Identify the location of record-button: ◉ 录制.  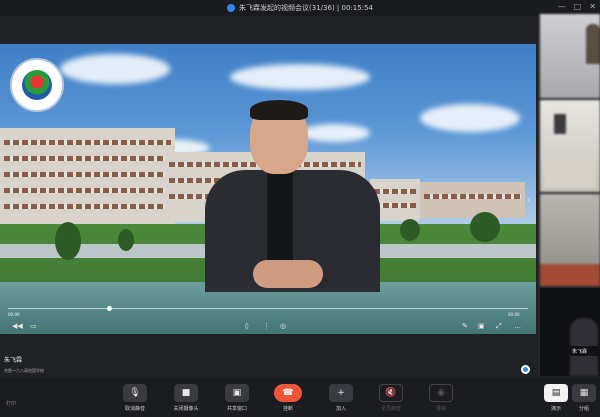
(441, 398).